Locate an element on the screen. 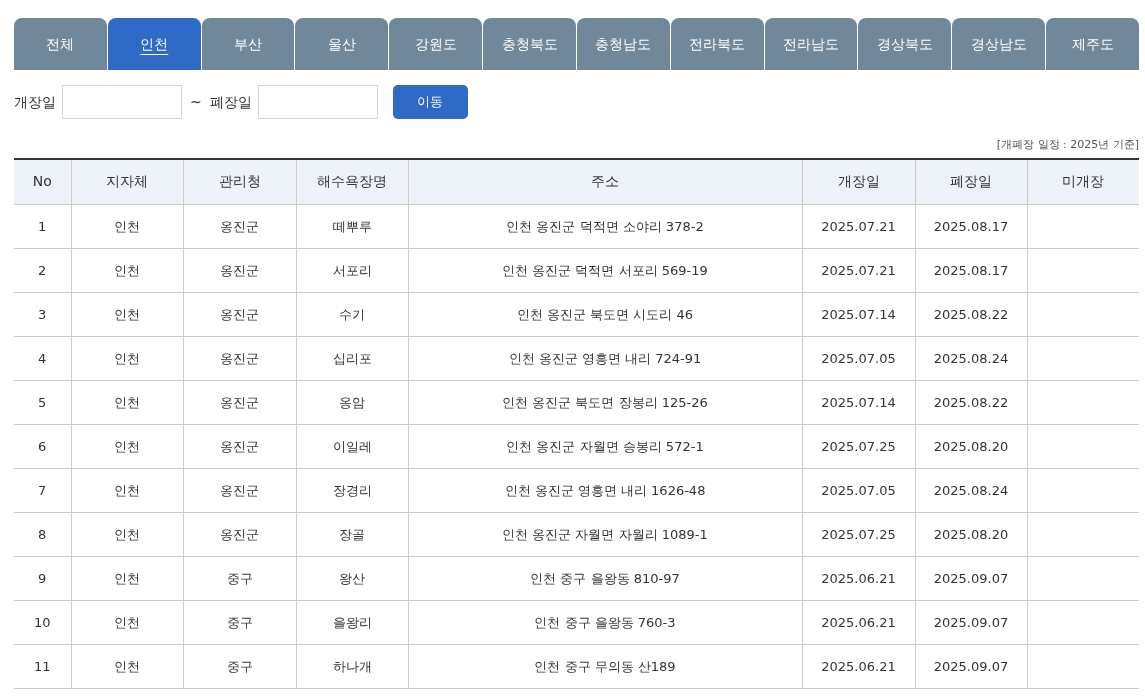 This screenshot has width=1145, height=698. column-header: 주소 is located at coordinates (605, 181).